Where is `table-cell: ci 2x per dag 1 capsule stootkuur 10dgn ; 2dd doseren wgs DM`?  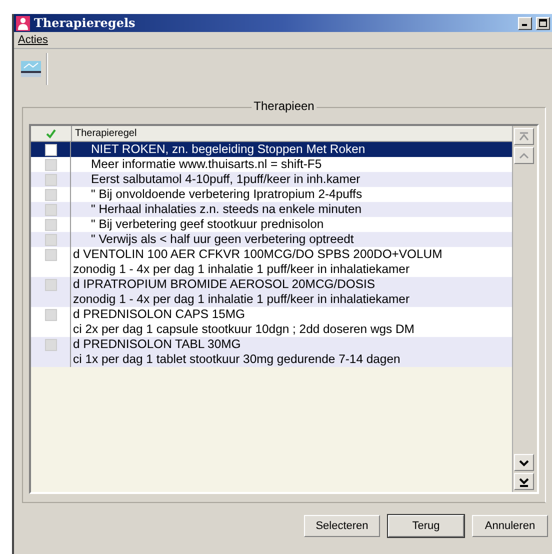
table-cell: ci 2x per dag 1 capsule stootkuur 10dgn ; 2dd doseren wgs DM is located at coordinates (243, 329).